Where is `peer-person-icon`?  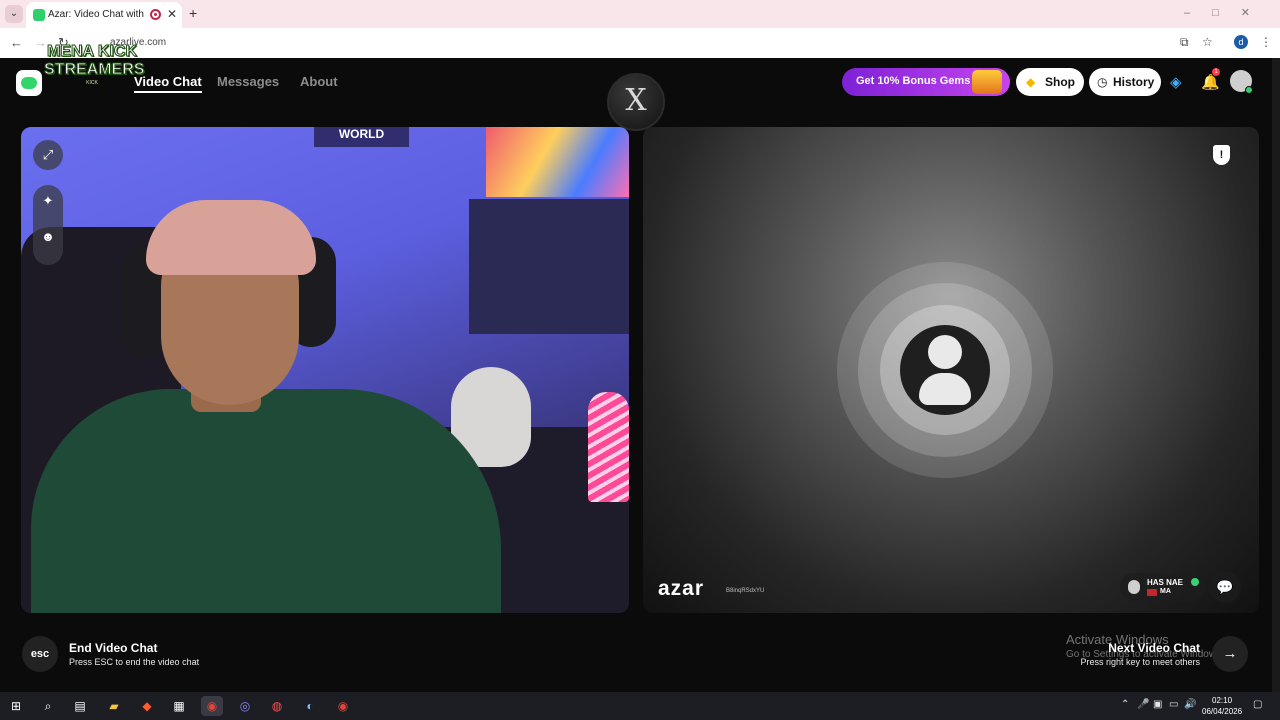
peer-person-icon is located at coordinates (1134, 587).